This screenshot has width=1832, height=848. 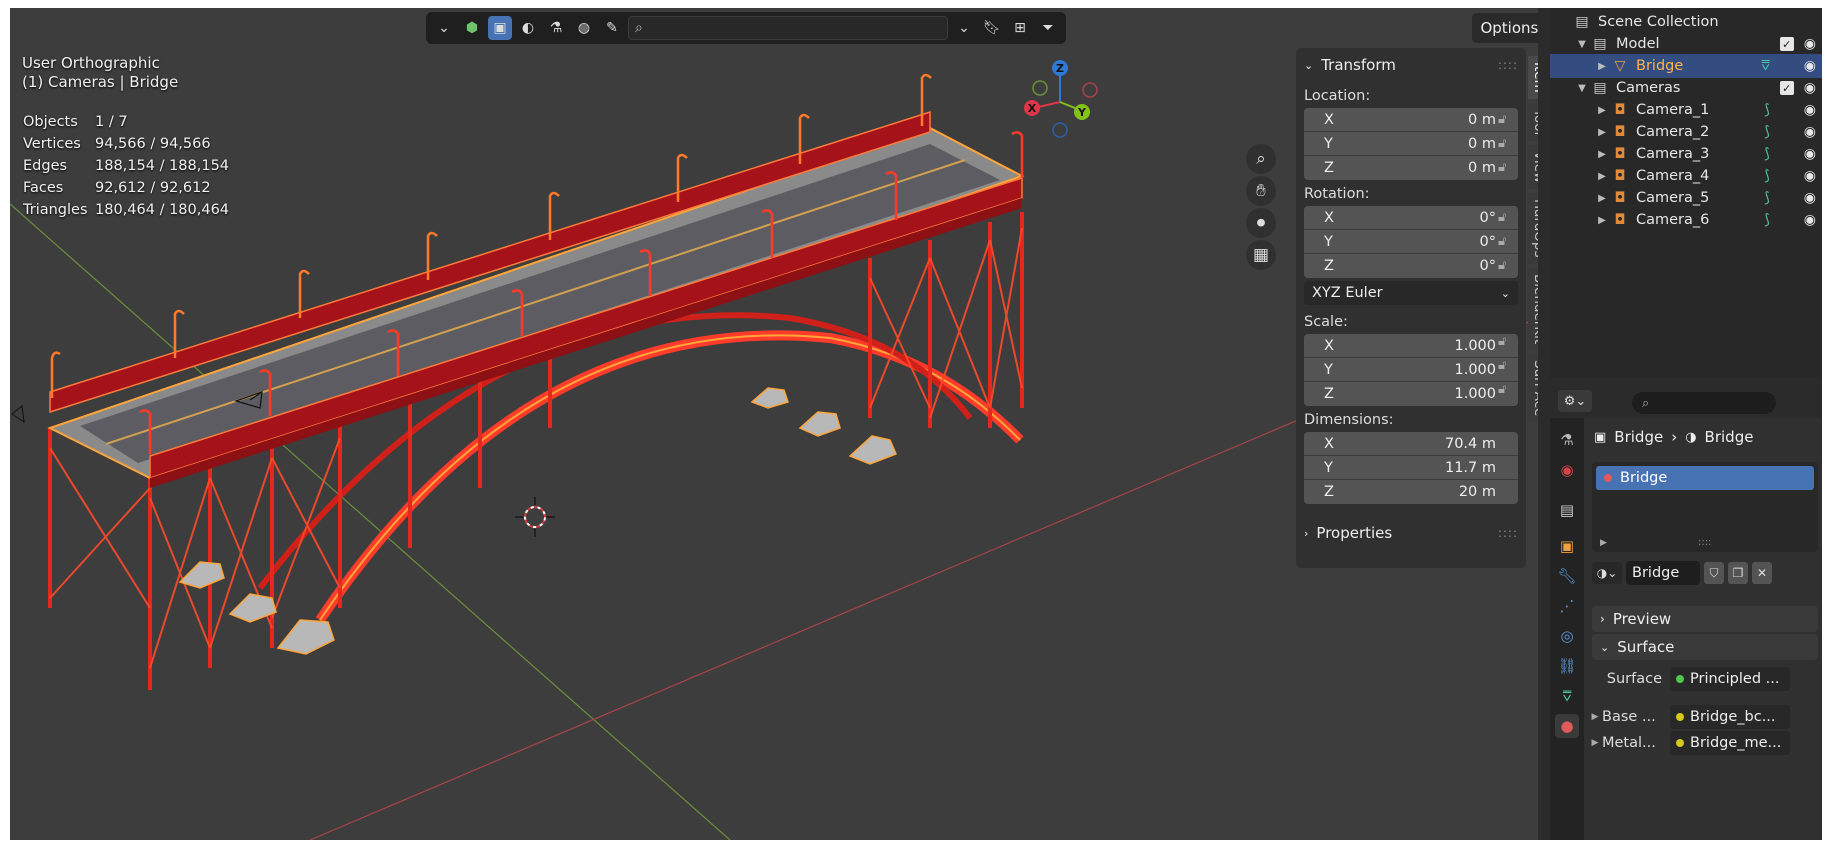 I want to click on properties-search-input: ⌕, so click(x=1704, y=403).